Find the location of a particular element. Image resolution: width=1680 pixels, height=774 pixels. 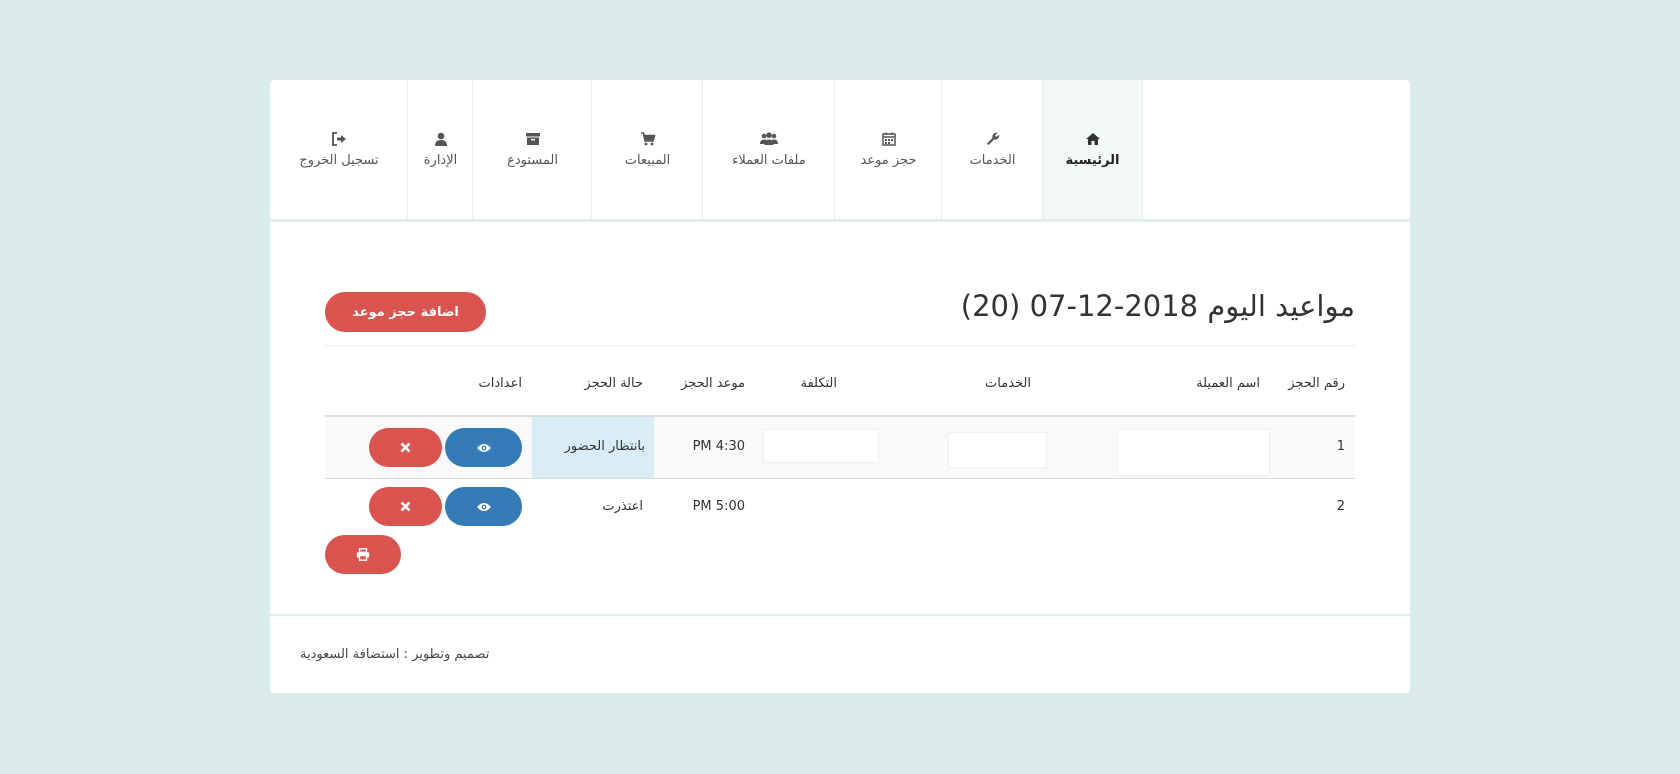

header-status: حالة الحجز is located at coordinates (613, 383).